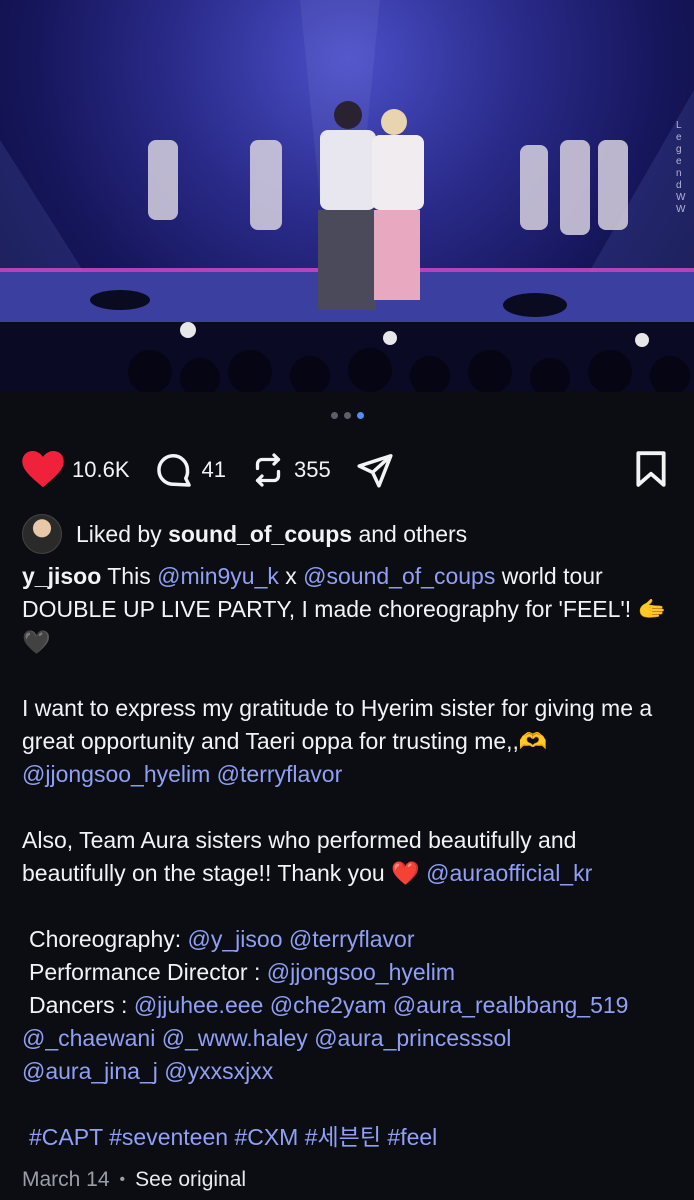 The image size is (694, 1200). What do you see at coordinates (218, 576) in the screenshot?
I see `mention-link: @min9yu_k` at bounding box center [218, 576].